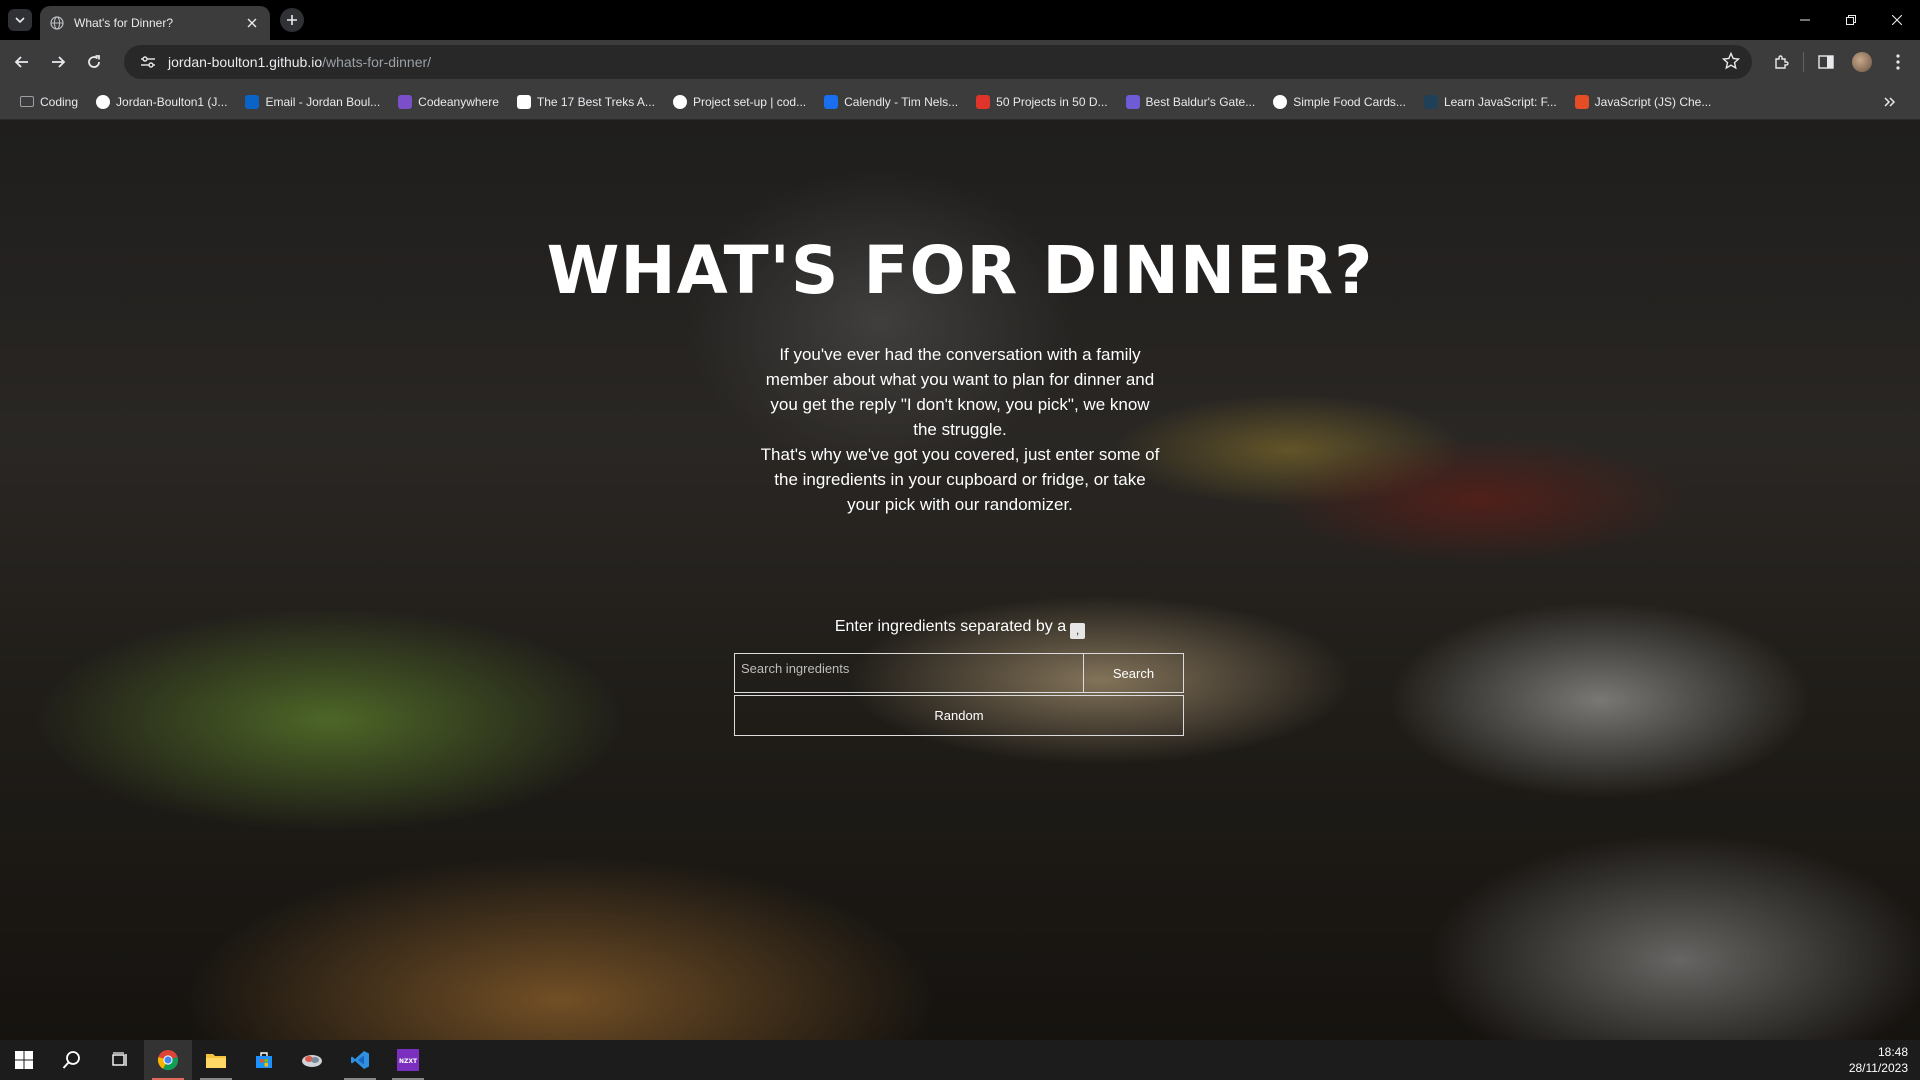 The height and width of the screenshot is (1080, 1920). I want to click on taskbar-vscode, so click(360, 1060).